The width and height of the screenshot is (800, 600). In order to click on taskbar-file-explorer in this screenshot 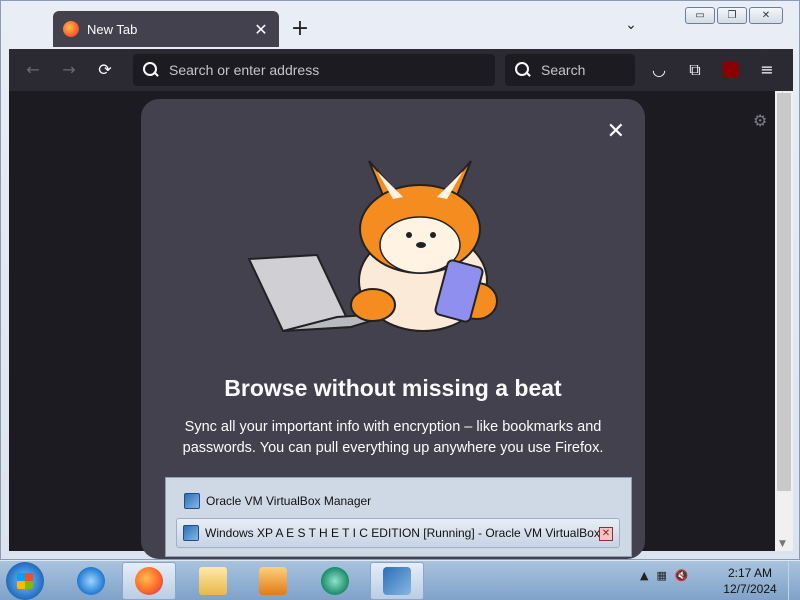, I will do `click(213, 581)`.